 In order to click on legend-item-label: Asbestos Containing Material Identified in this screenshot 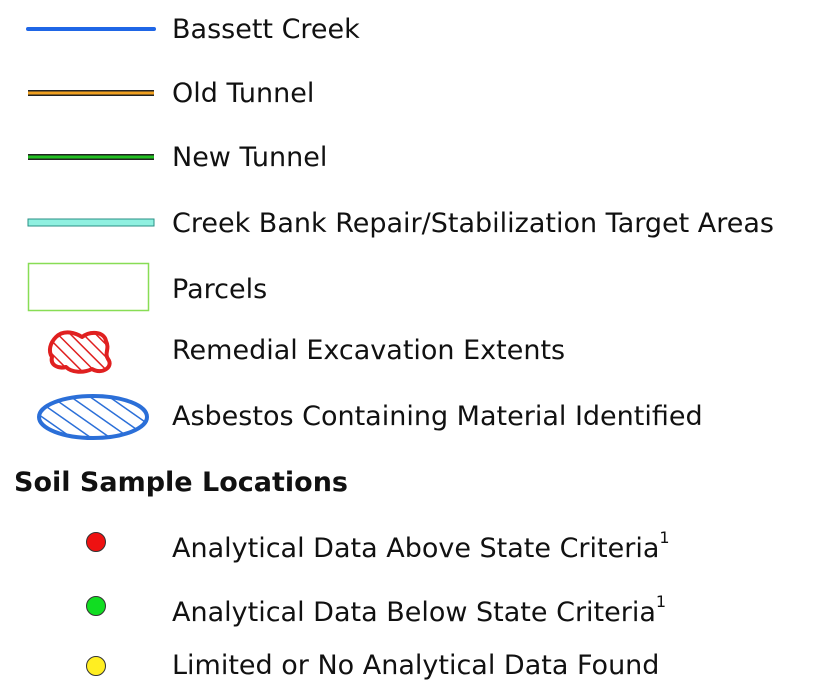, I will do `click(437, 416)`.